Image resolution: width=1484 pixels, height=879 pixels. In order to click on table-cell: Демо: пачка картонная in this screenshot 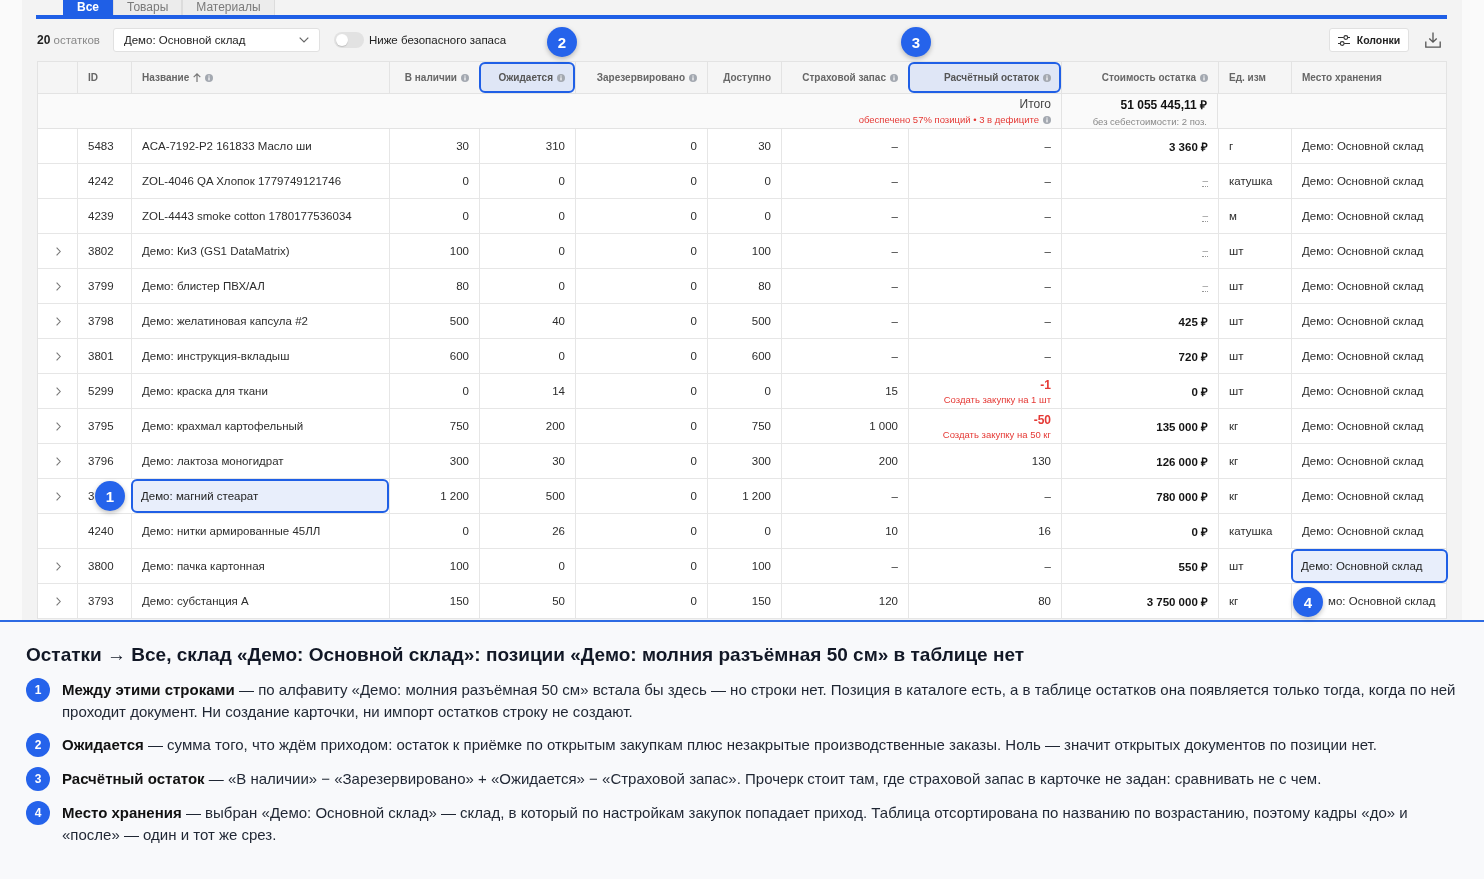, I will do `click(260, 566)`.